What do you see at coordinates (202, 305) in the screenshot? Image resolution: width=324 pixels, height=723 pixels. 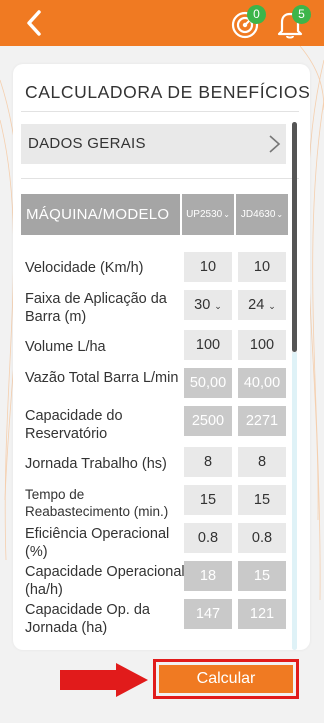 I see `select-value: 30` at bounding box center [202, 305].